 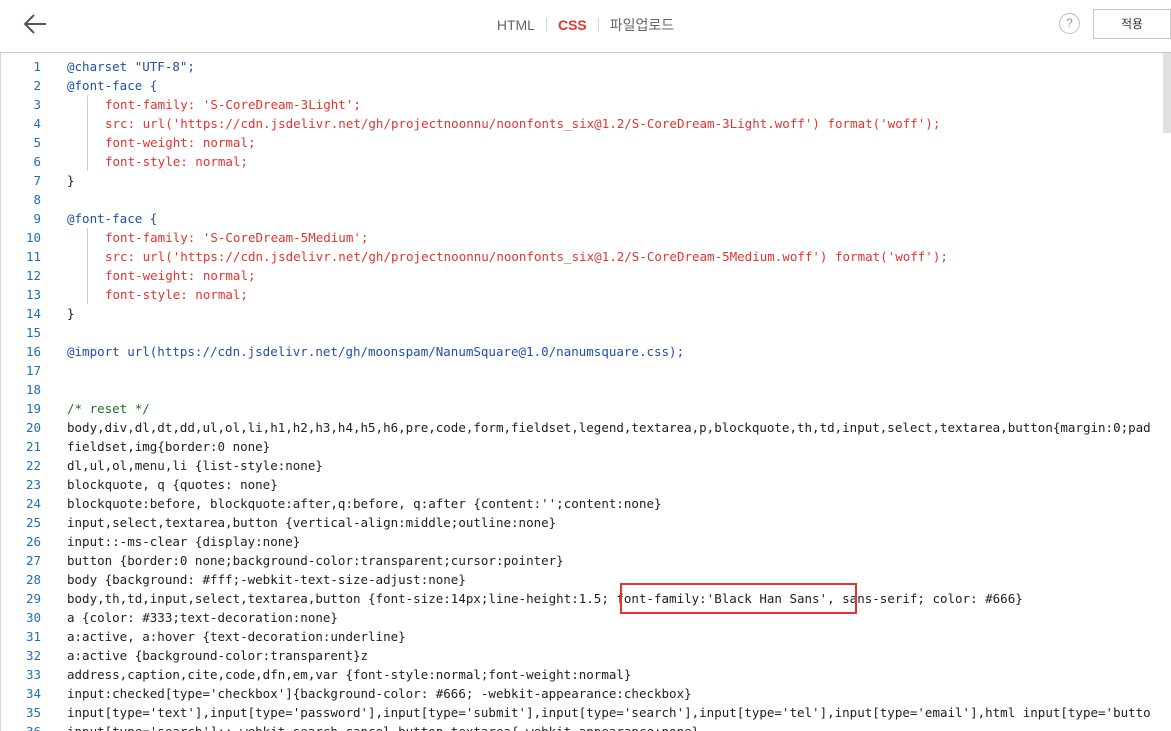 I want to click on code-line: 2 @font-face {, so click(x=586, y=85).